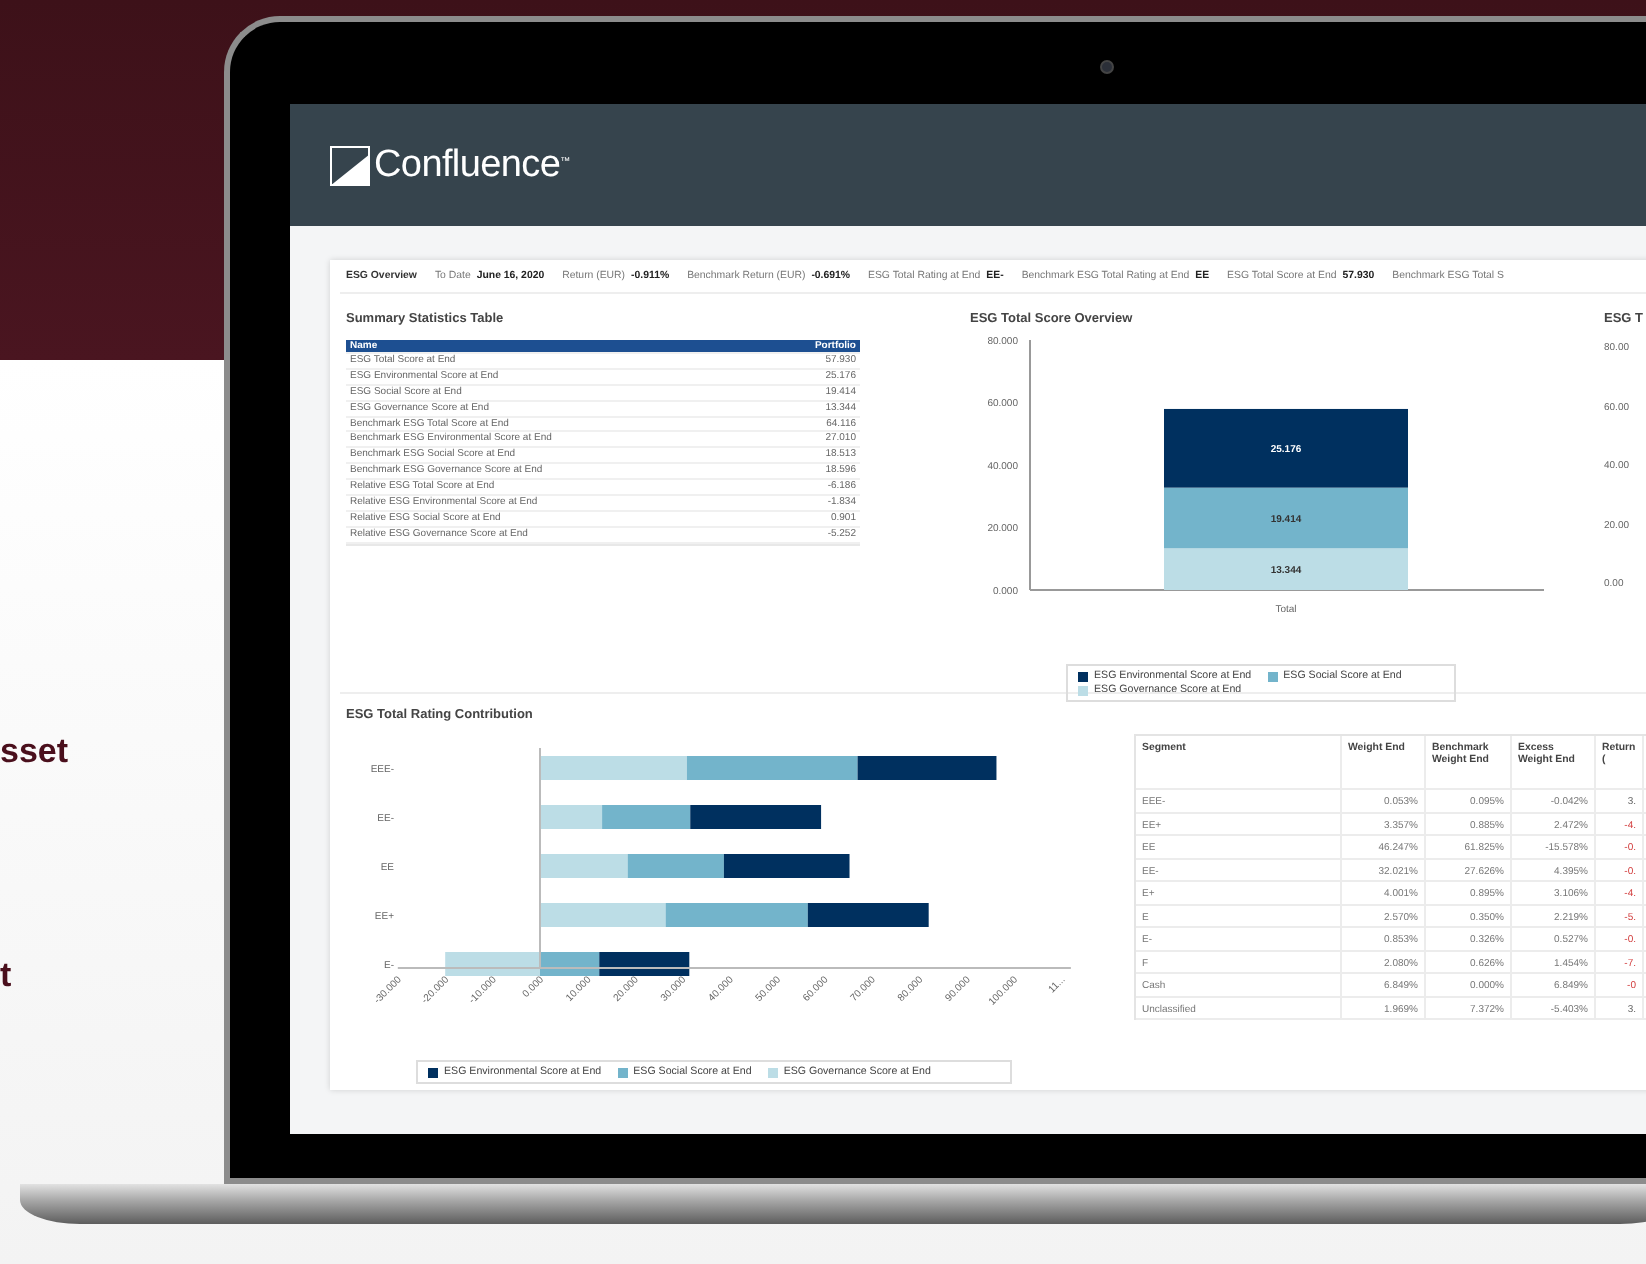  Describe the element at coordinates (467, 165) in the screenshot. I see `logo-text: Confluence` at that location.